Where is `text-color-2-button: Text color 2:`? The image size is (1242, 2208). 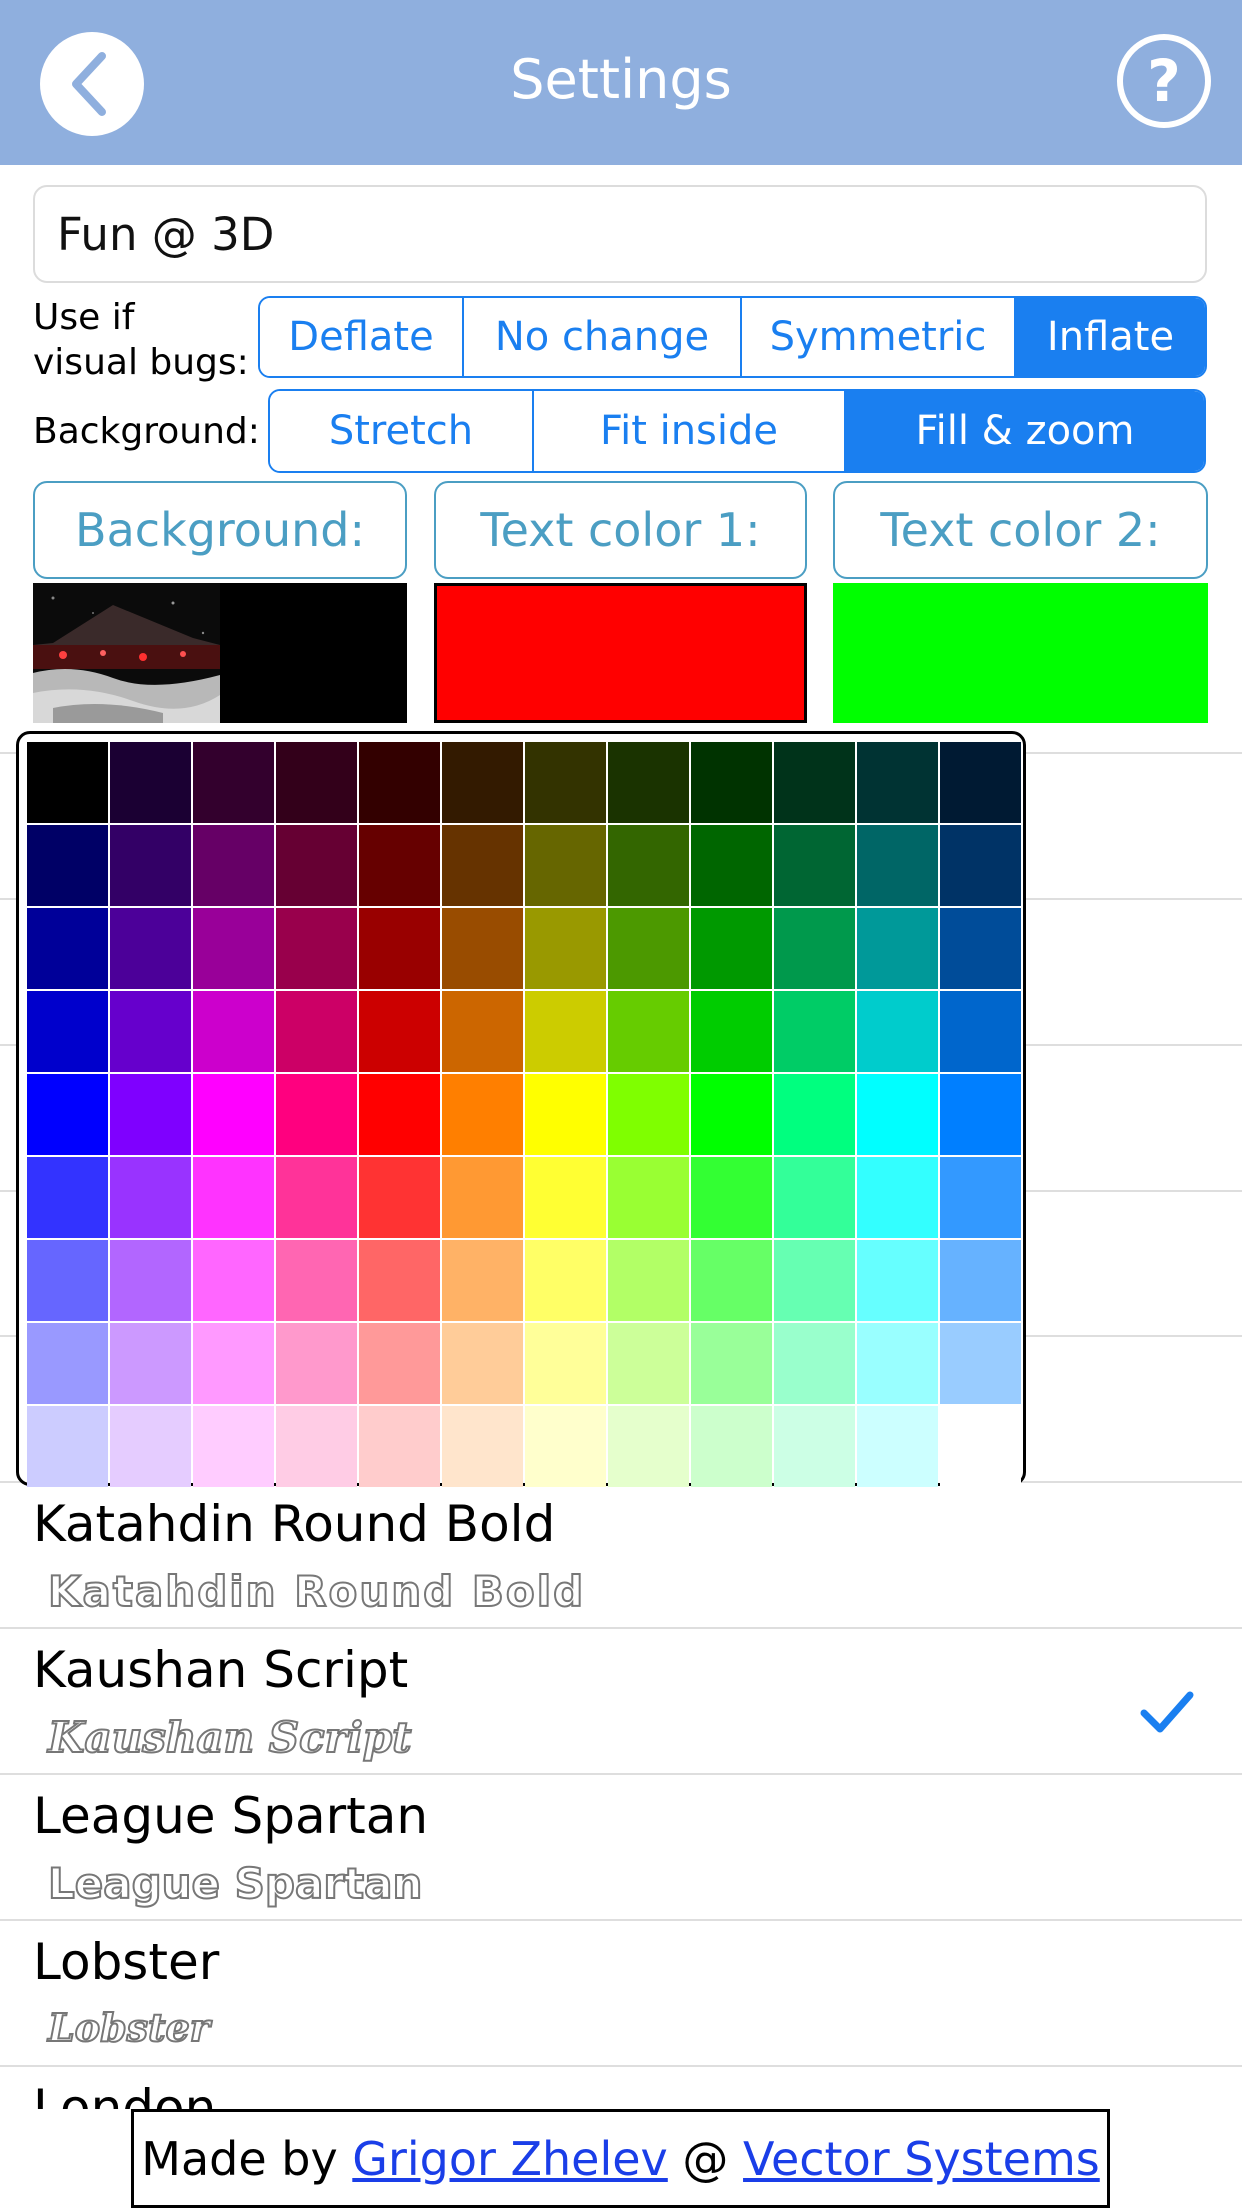
text-color-2-button: Text color 2: is located at coordinates (1020, 530).